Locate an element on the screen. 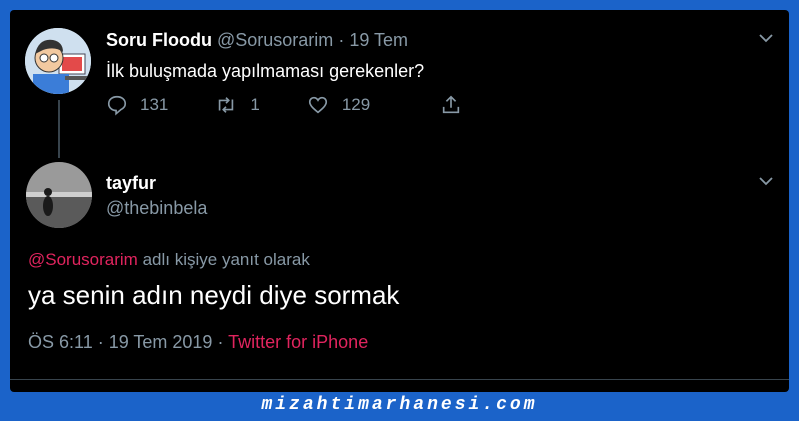  avatar-soru-floodu is located at coordinates (58, 61).